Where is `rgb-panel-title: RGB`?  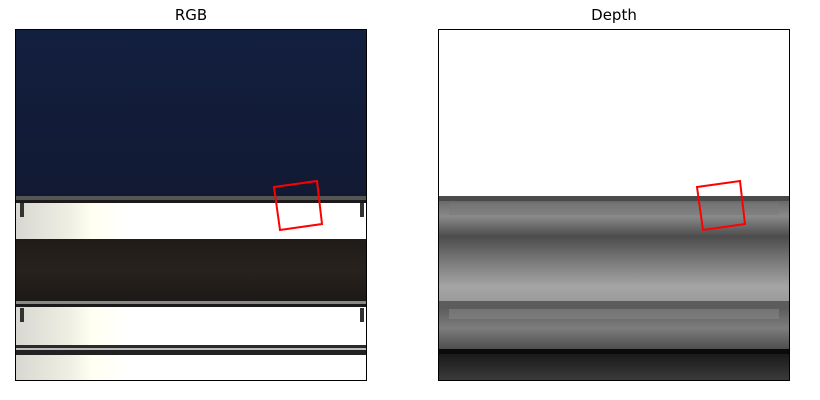
rgb-panel-title: RGB is located at coordinates (191, 15).